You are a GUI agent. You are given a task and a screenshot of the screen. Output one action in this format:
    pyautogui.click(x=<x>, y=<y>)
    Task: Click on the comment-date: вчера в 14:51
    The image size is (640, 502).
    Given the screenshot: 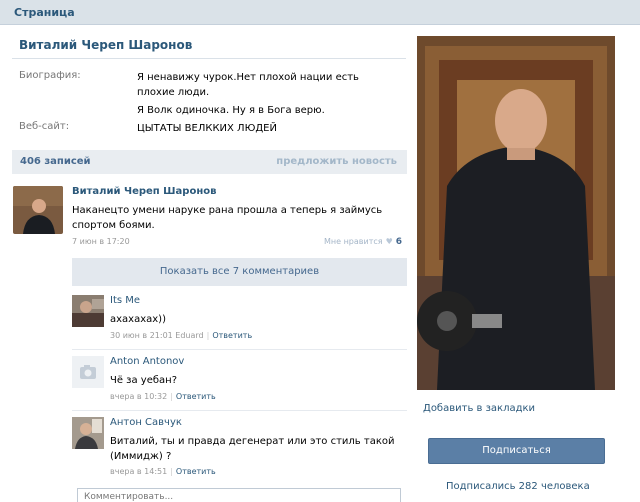 What is the action you would take?
    pyautogui.click(x=138, y=471)
    